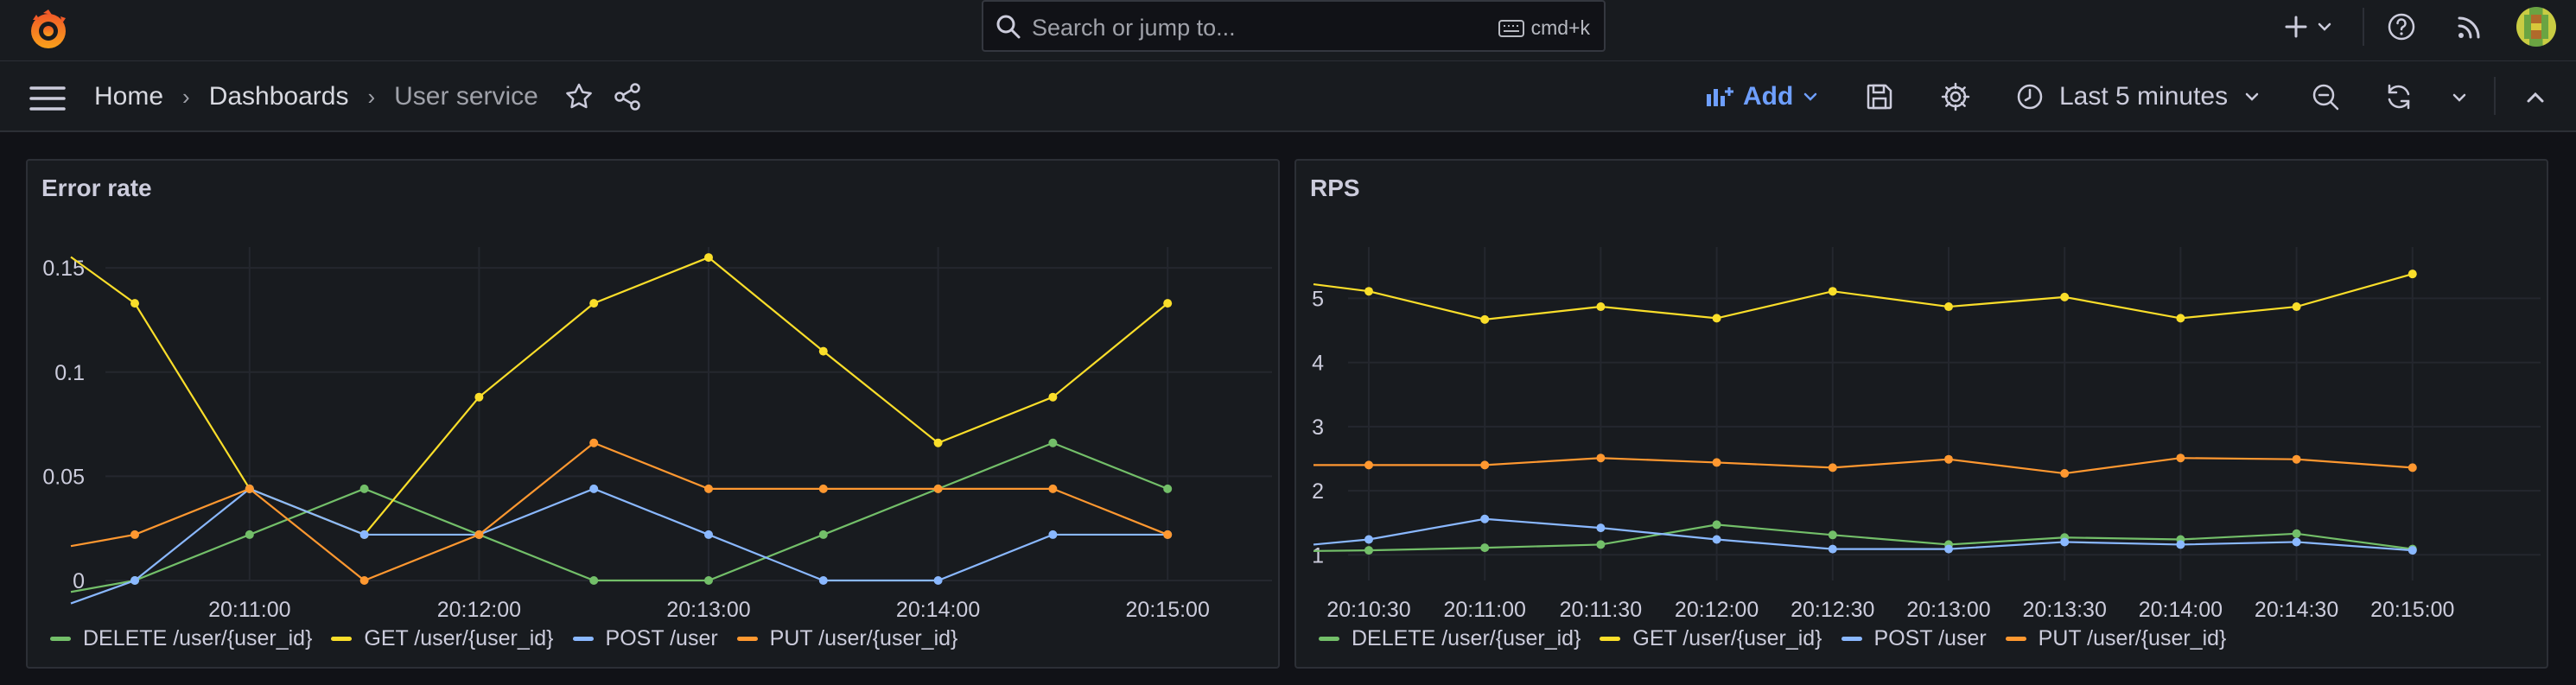 The image size is (2576, 685). What do you see at coordinates (48, 30) in the screenshot?
I see `grafana-logo-icon` at bounding box center [48, 30].